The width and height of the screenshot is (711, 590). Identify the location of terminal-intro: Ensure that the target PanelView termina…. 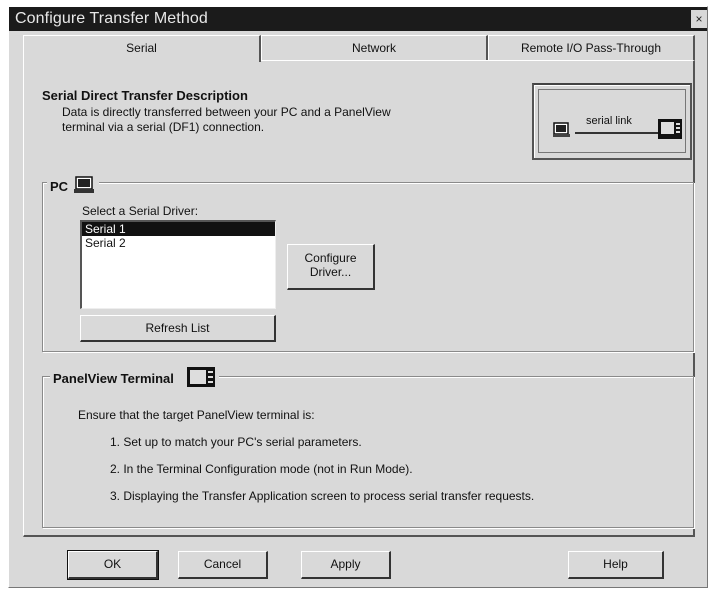
(196, 415).